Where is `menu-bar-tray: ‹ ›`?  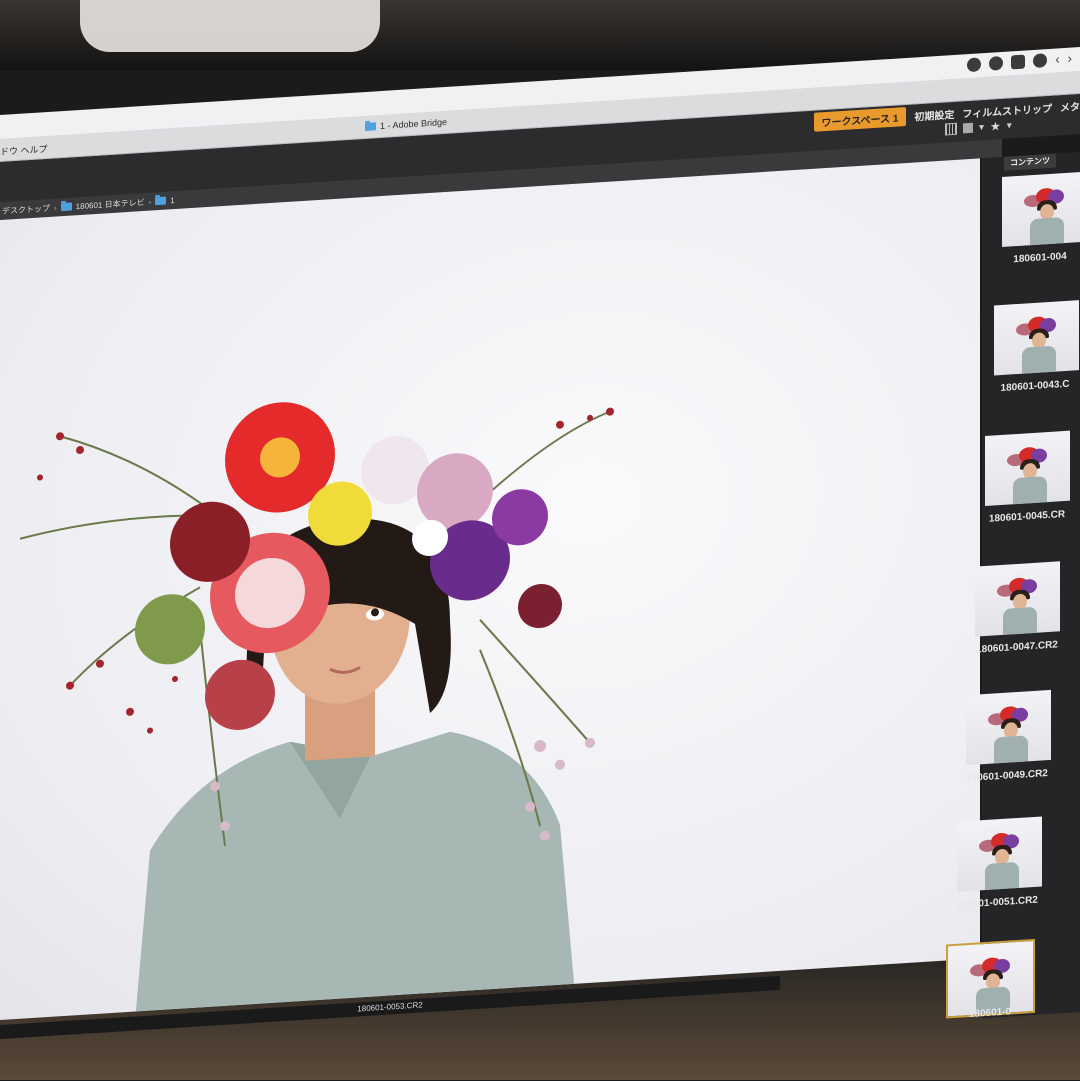 menu-bar-tray: ‹ › is located at coordinates (1019, 62).